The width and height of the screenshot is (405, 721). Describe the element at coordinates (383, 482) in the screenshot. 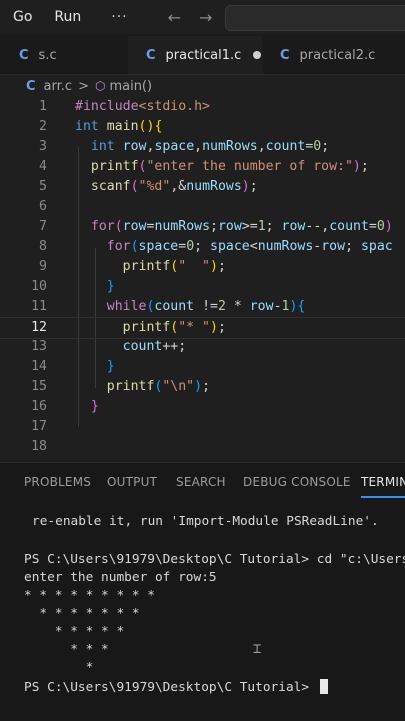

I see `tab-terminal: TERMINAL` at that location.